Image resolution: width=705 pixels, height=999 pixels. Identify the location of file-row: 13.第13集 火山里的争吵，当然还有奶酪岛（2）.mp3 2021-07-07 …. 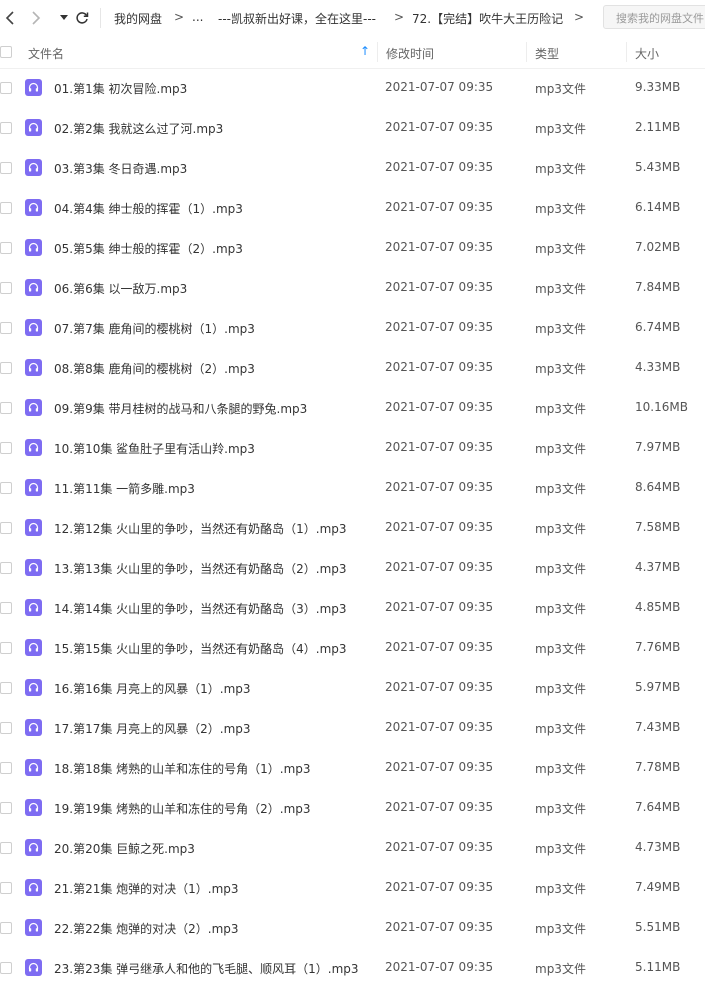
(352, 568).